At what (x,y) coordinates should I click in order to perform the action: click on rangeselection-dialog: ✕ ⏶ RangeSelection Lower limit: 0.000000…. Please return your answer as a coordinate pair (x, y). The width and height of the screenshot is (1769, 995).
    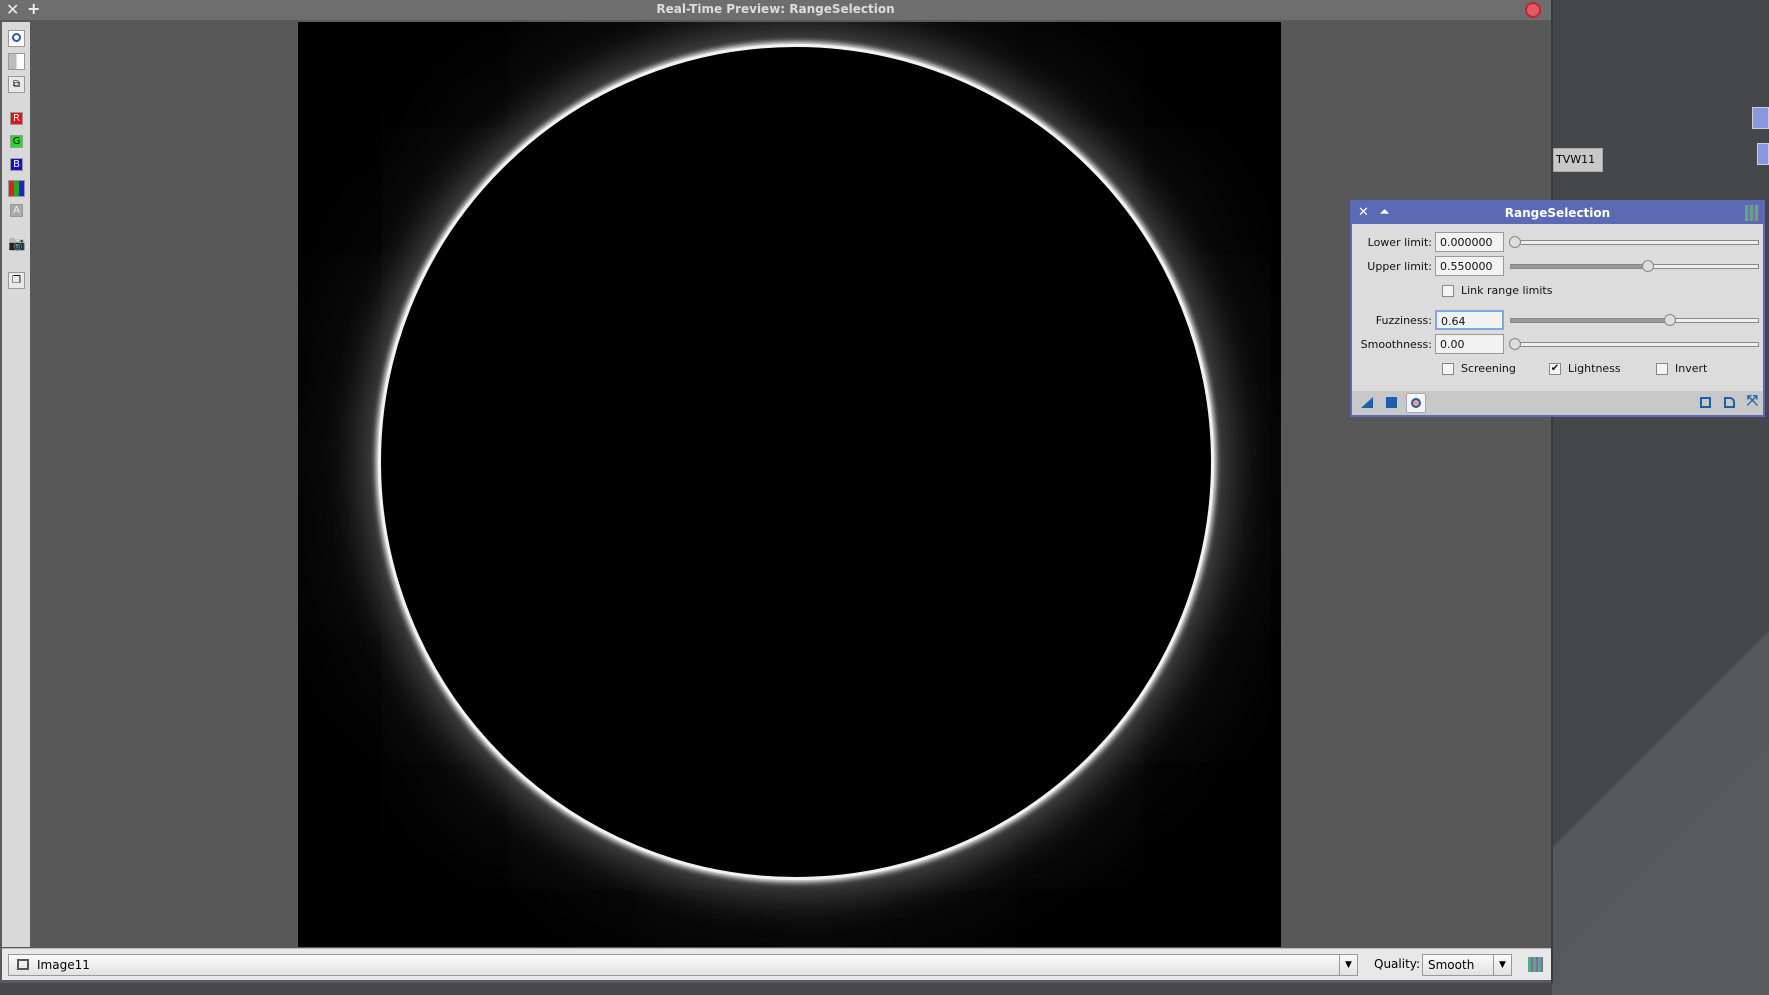
    Looking at the image, I should click on (1557, 308).